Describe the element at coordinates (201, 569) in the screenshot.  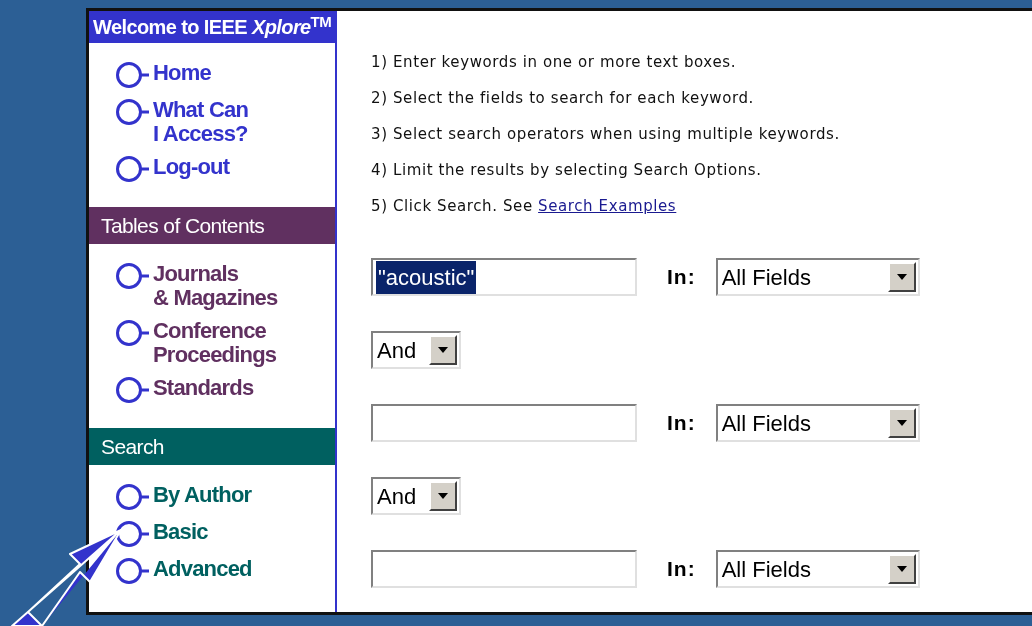
I see `sidebar-link: Advanced` at that location.